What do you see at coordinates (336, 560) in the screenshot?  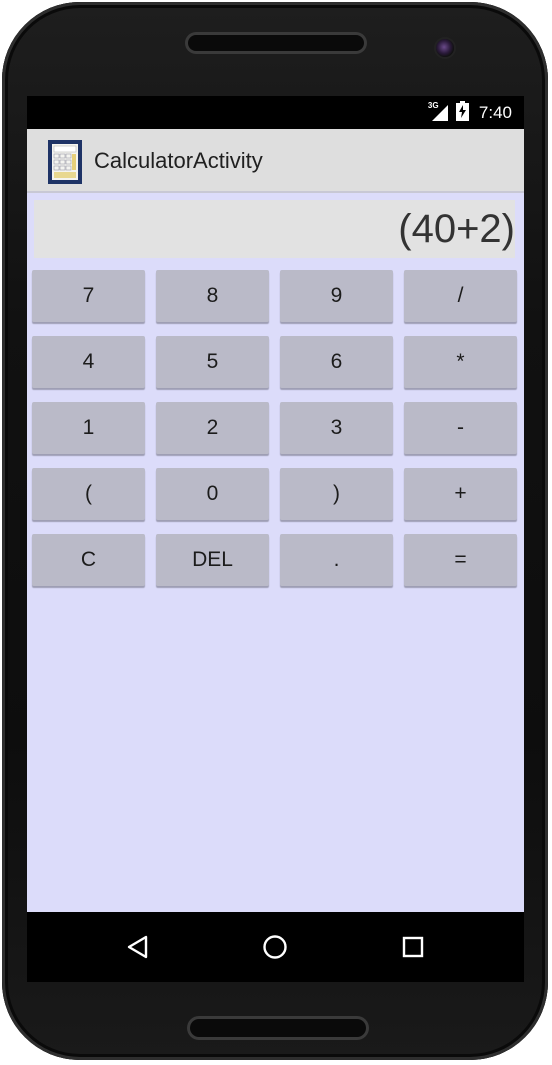 I see `key-decimal: .` at bounding box center [336, 560].